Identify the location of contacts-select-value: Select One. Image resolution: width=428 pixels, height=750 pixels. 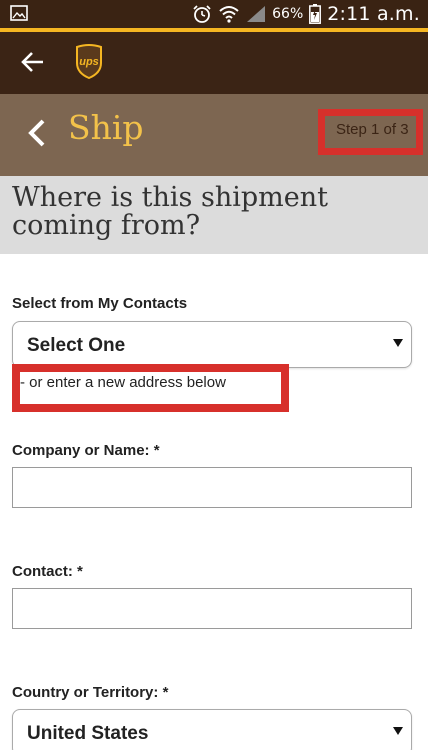
(76, 345).